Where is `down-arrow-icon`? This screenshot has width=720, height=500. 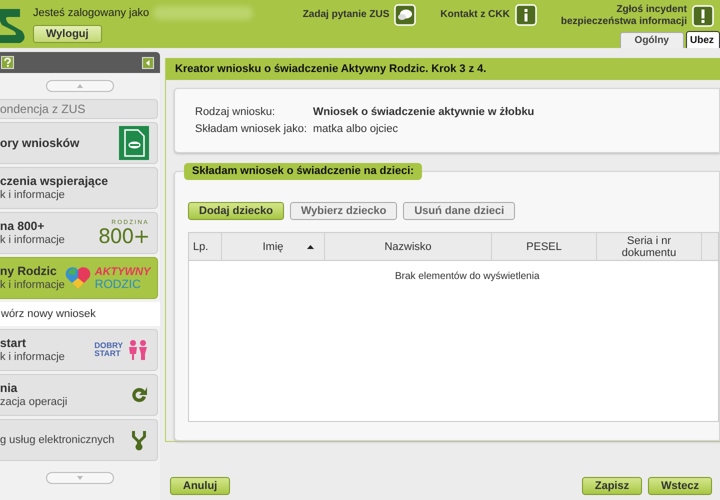
down-arrow-icon is located at coordinates (80, 478).